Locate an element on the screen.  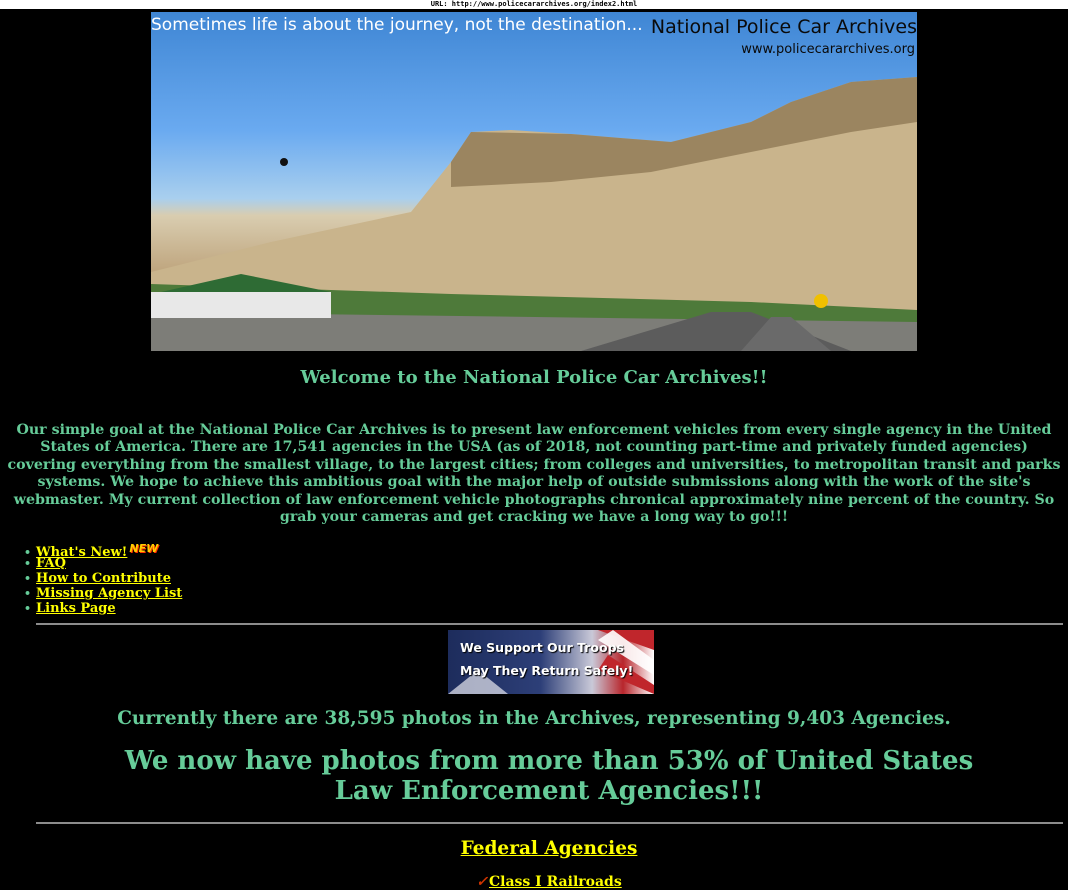
banner-site-name: National Police Car Archives is located at coordinates (783, 27).